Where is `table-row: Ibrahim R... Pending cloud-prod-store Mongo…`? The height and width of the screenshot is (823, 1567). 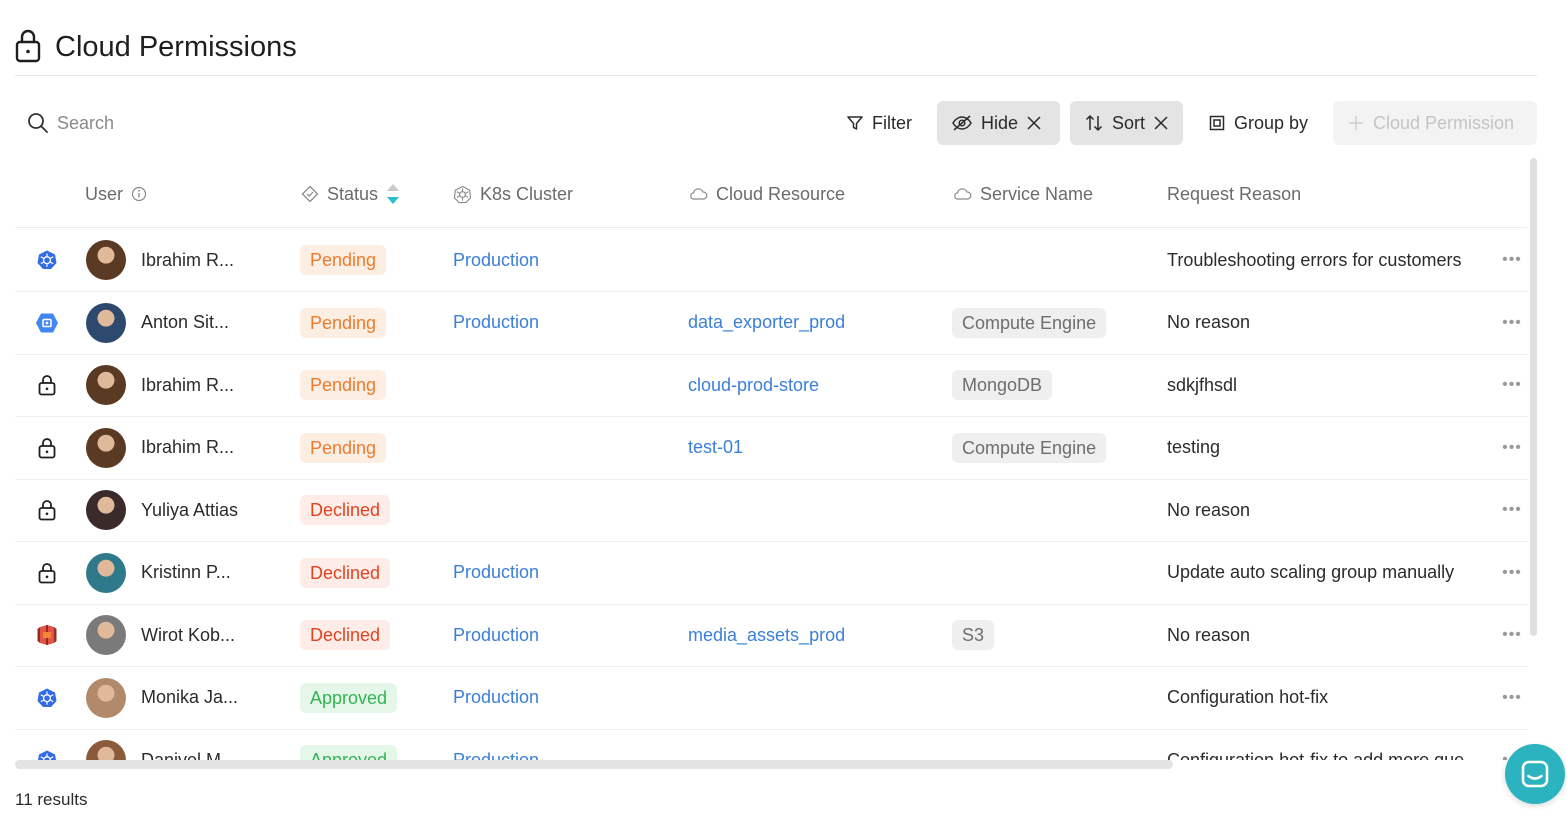 table-row: Ibrahim R... Pending cloud-prod-store Mongo… is located at coordinates (771, 385).